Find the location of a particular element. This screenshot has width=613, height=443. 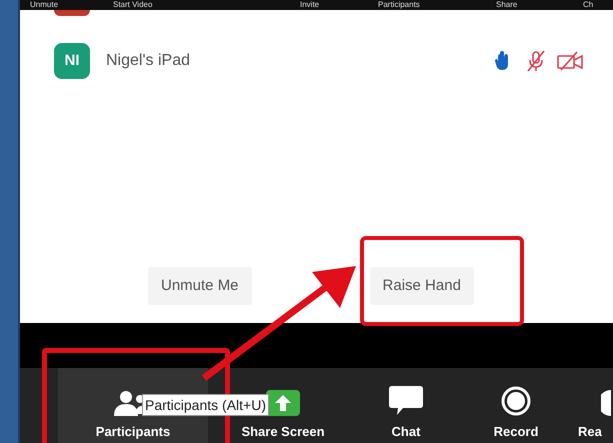

participant-name: Nigel's iPad is located at coordinates (148, 61).